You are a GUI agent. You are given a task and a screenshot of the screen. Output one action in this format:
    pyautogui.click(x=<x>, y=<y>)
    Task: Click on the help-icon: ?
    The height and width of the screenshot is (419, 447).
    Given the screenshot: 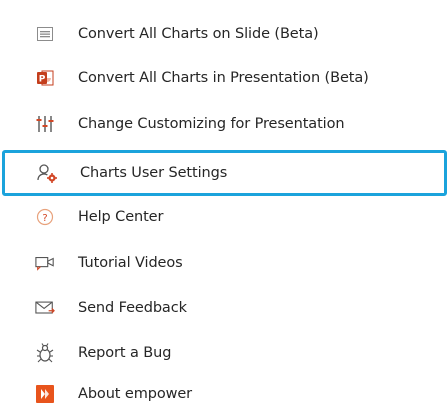 What is the action you would take?
    pyautogui.click(x=45, y=217)
    